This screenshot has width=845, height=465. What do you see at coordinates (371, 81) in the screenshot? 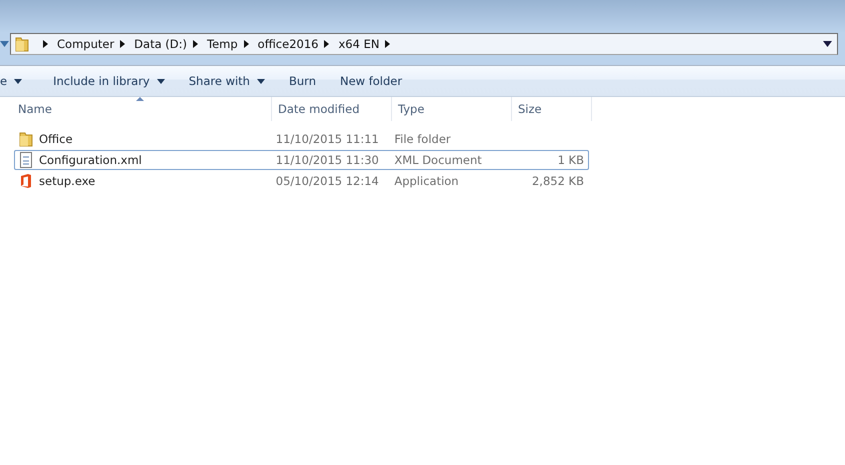
I see `toolbar-button: New folder` at bounding box center [371, 81].